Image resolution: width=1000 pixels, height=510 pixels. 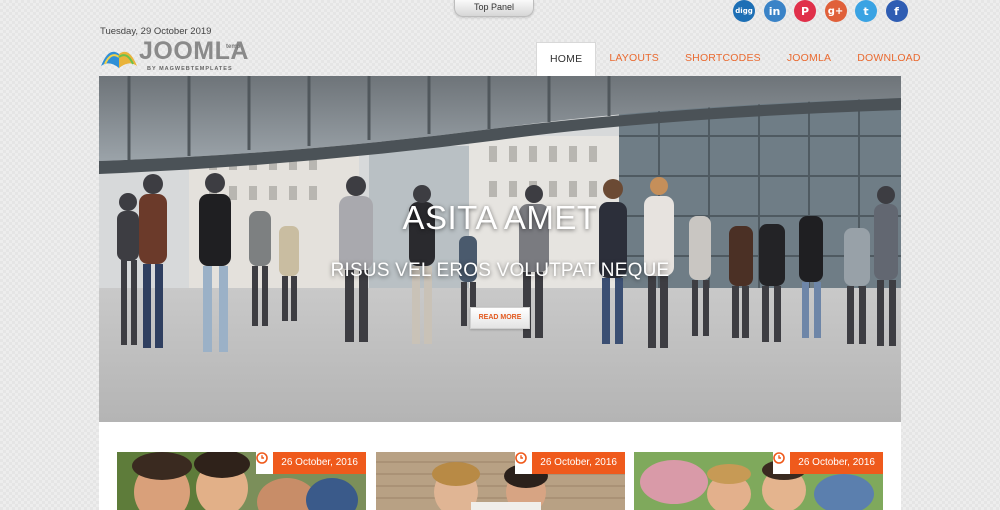 What do you see at coordinates (744, 11) in the screenshot?
I see `digg-icon: digg` at bounding box center [744, 11].